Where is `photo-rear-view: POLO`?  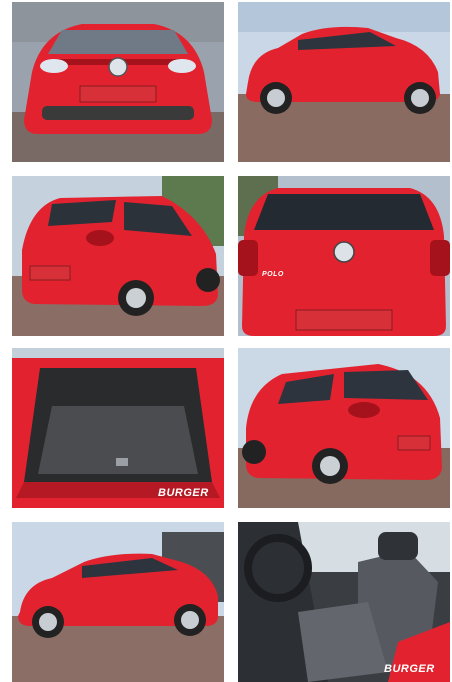
photo-rear-view: POLO is located at coordinates (344, 256).